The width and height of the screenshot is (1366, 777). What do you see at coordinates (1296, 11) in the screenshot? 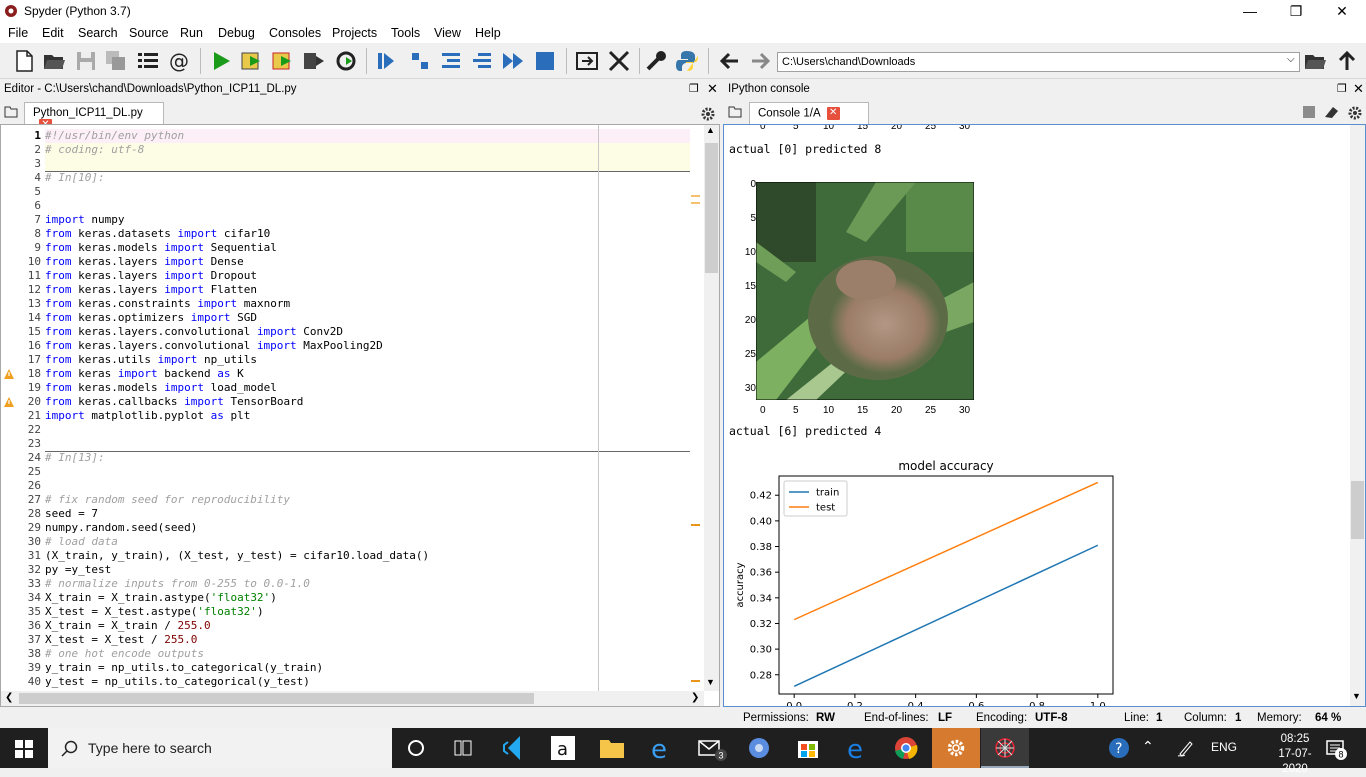
I see `restore-button: ❐` at bounding box center [1296, 11].